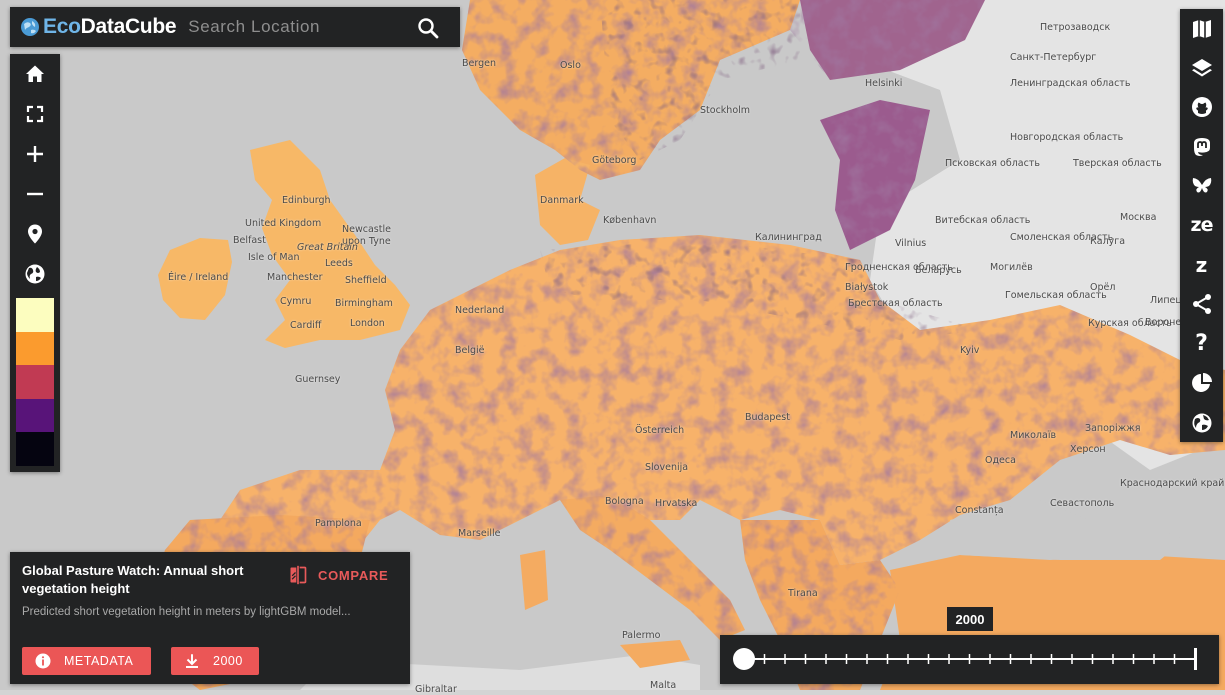 The image size is (1225, 695). I want to click on map-label: Helsinki, so click(884, 83).